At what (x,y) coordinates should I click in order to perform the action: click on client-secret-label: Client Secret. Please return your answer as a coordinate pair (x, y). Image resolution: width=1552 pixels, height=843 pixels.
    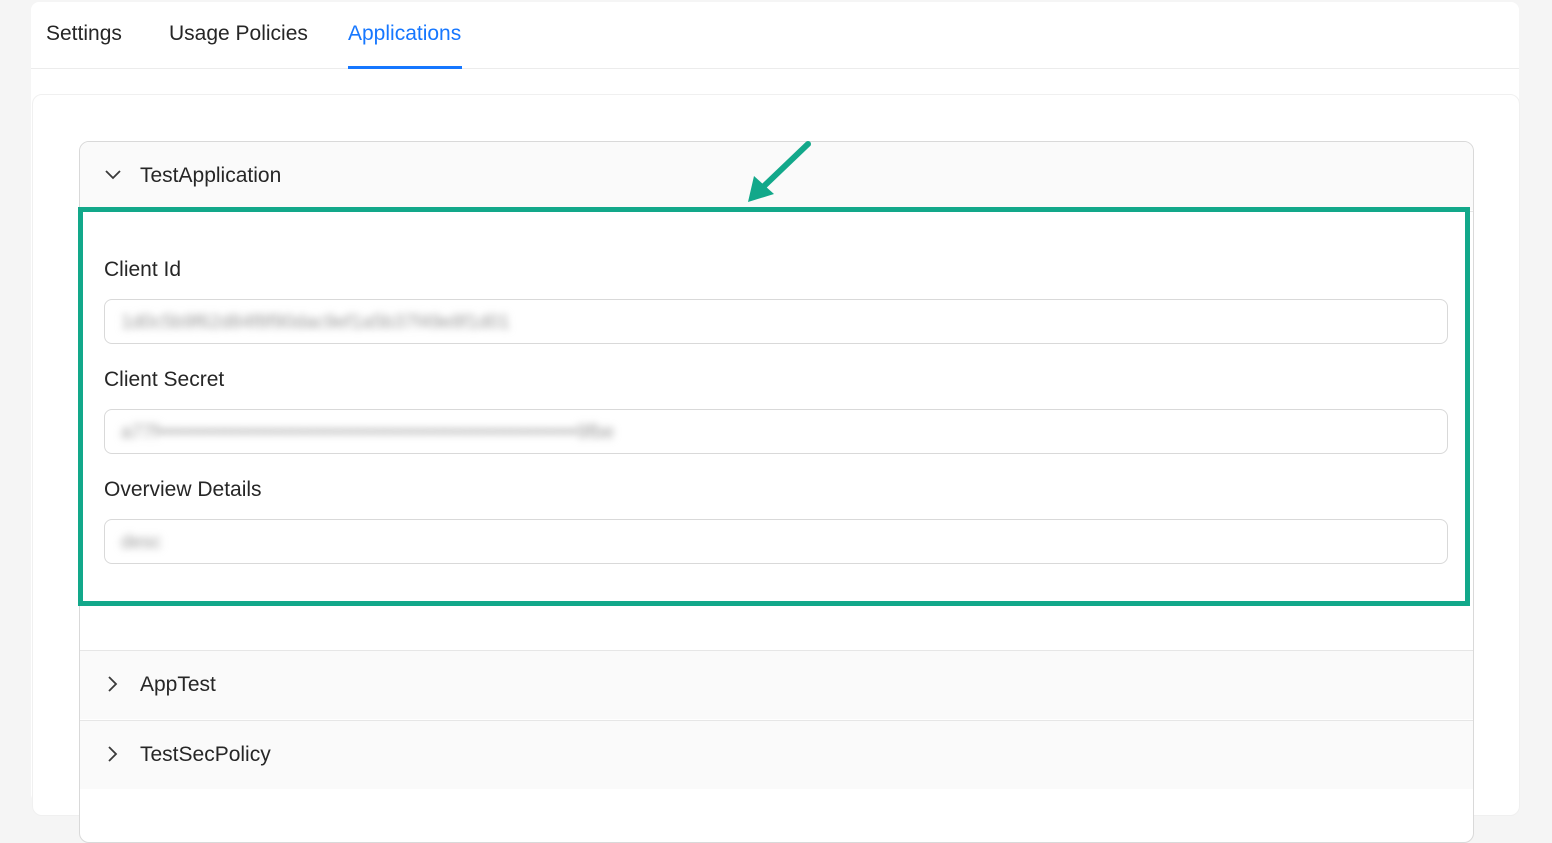
    Looking at the image, I should click on (164, 379).